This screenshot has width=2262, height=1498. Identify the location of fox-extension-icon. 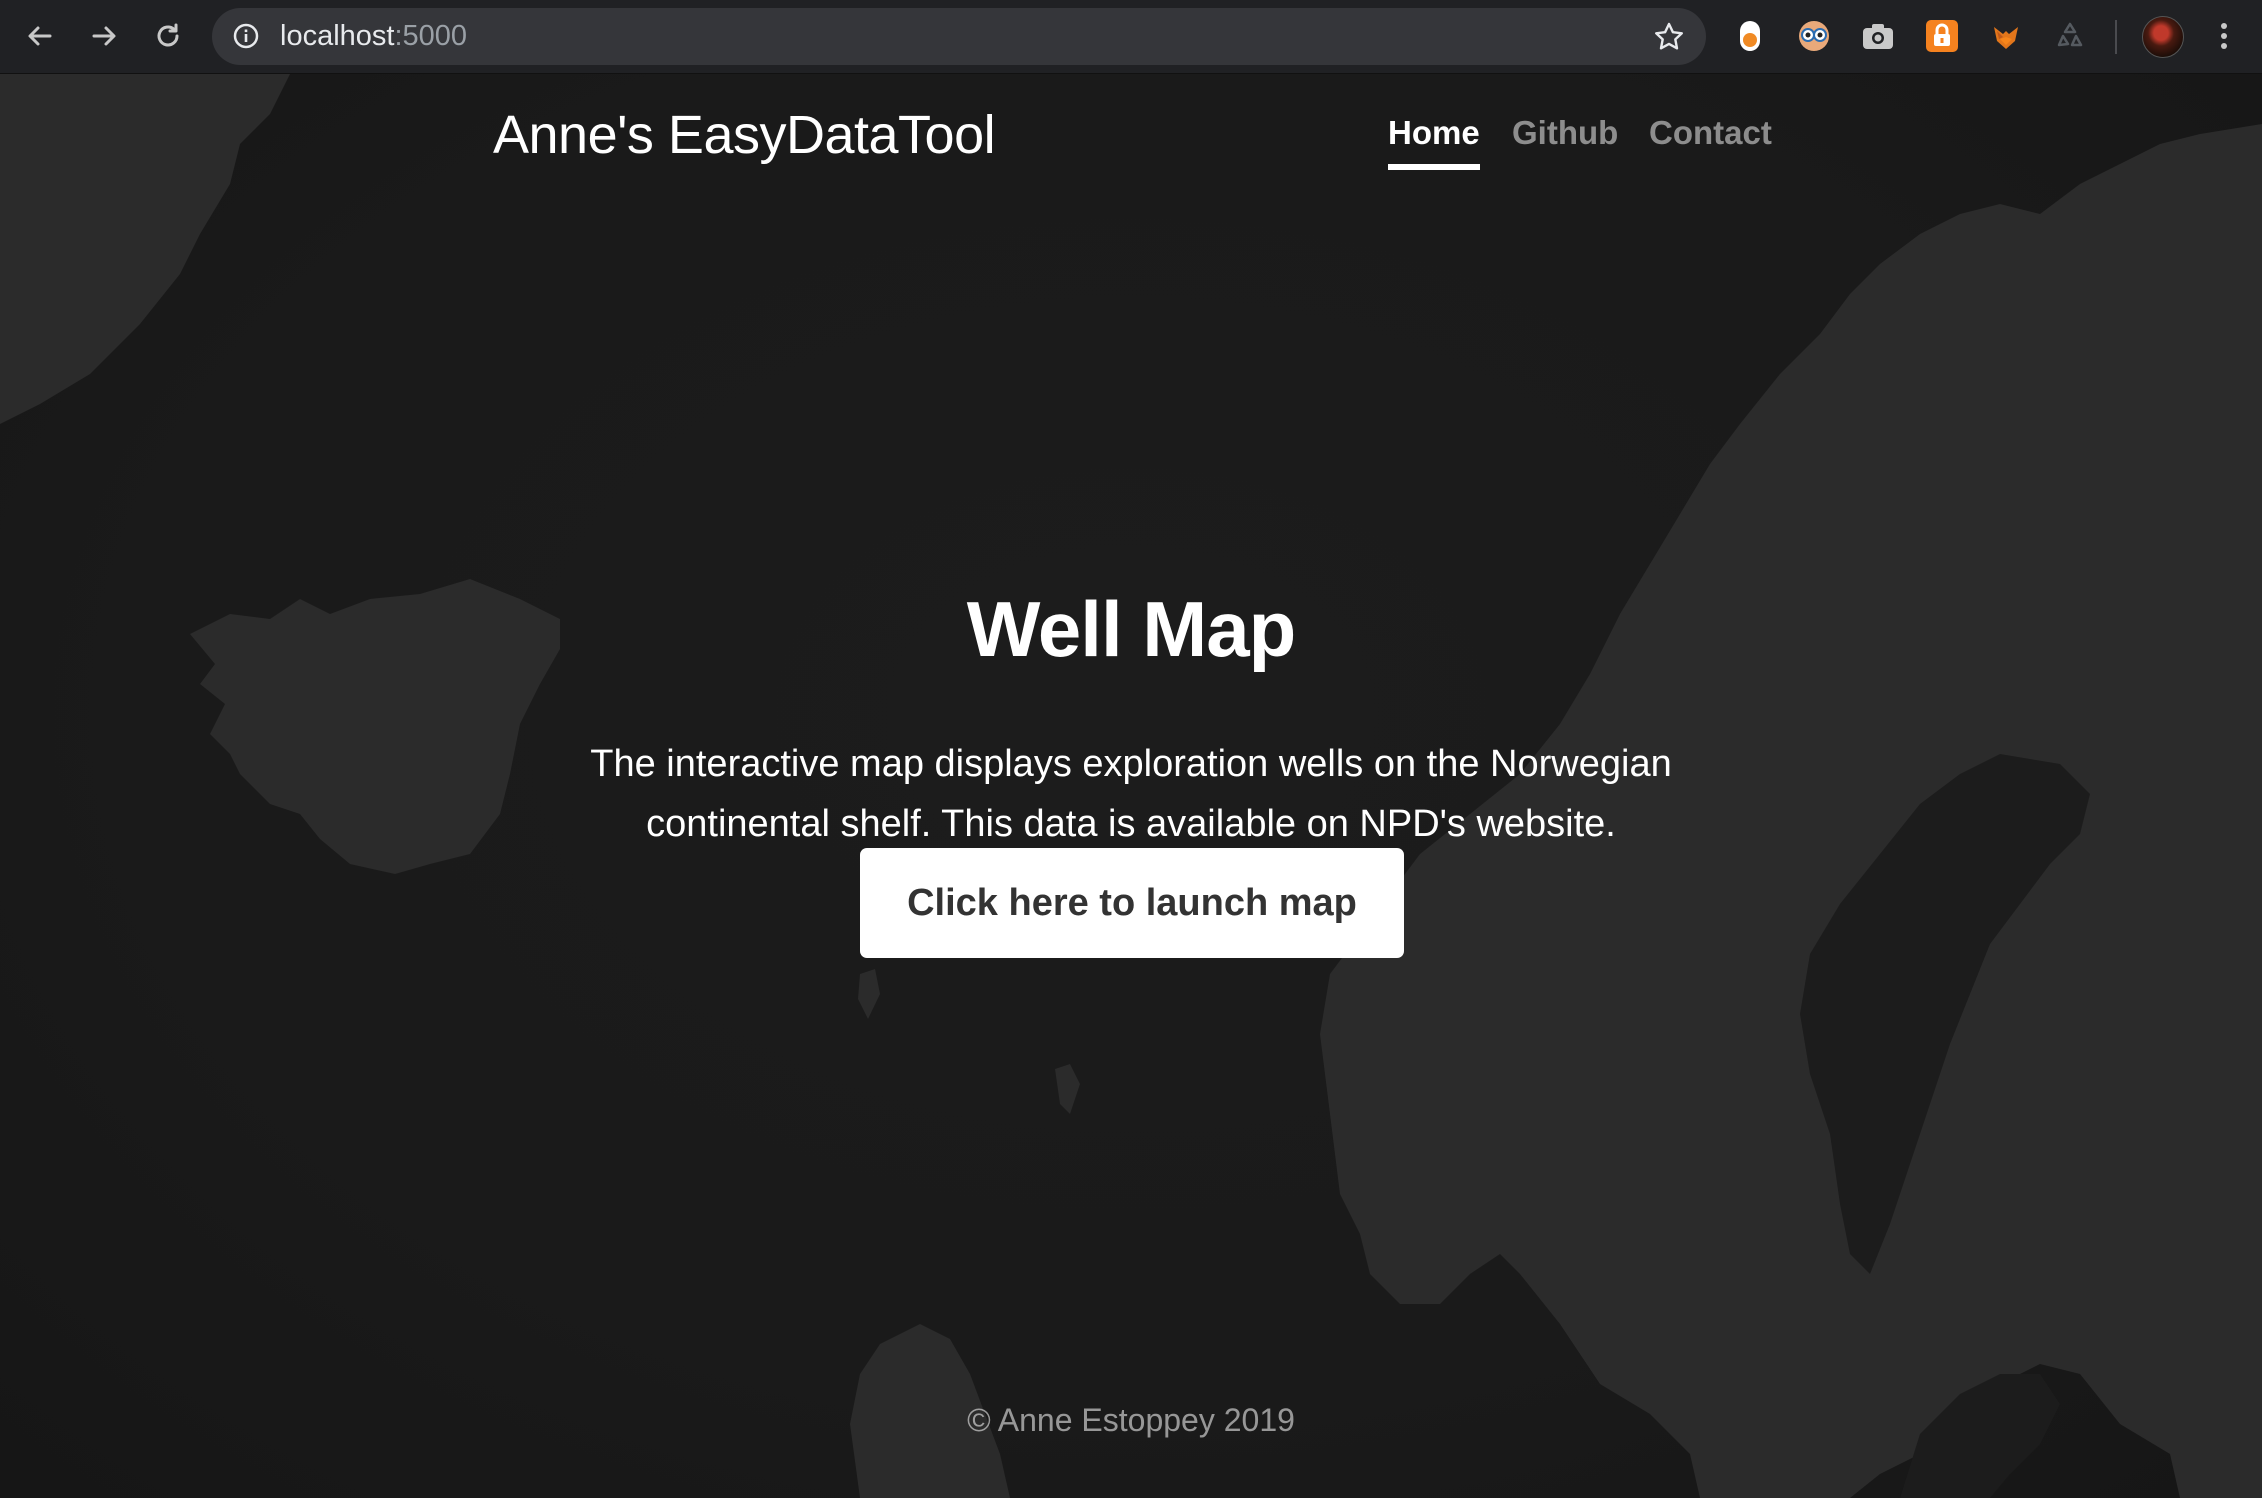
(2006, 36).